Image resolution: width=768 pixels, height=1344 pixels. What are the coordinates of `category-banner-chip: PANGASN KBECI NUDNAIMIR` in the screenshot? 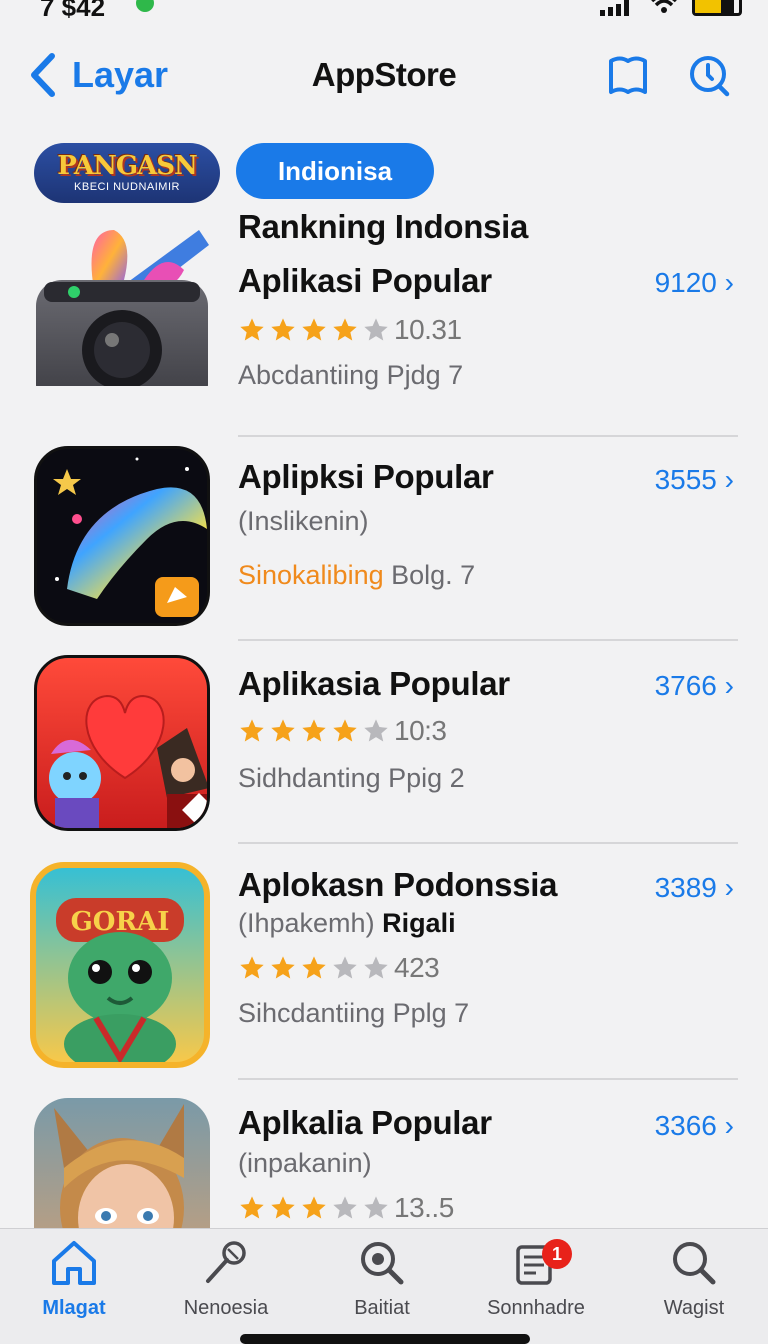 It's located at (127, 173).